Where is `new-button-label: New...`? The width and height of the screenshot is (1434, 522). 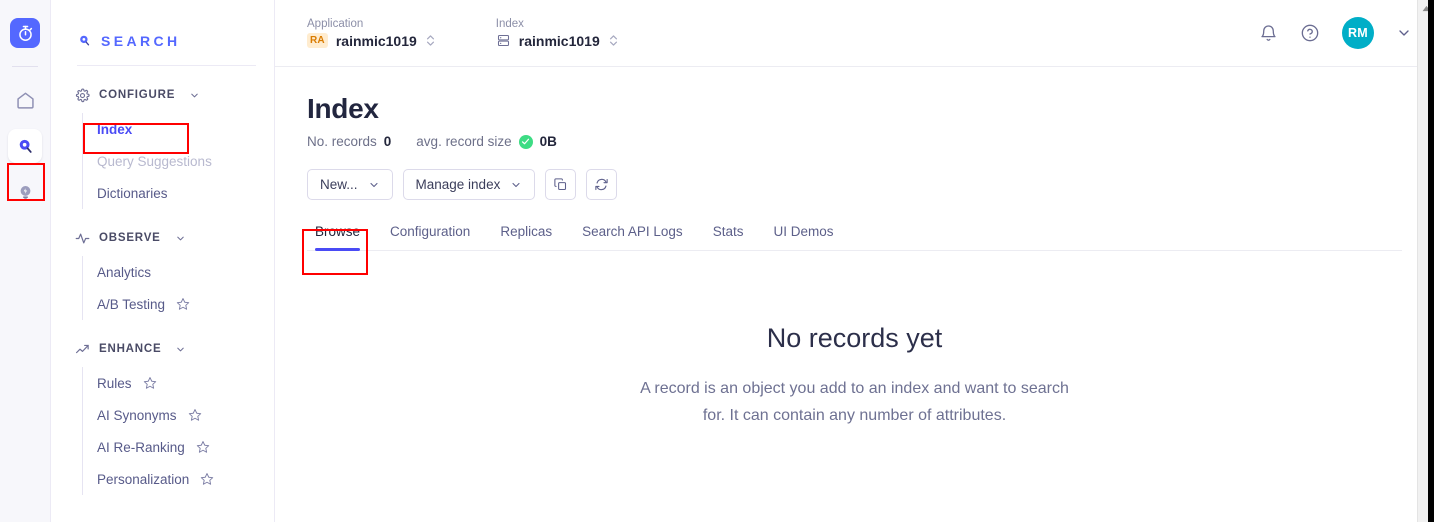 new-button-label: New... is located at coordinates (339, 184).